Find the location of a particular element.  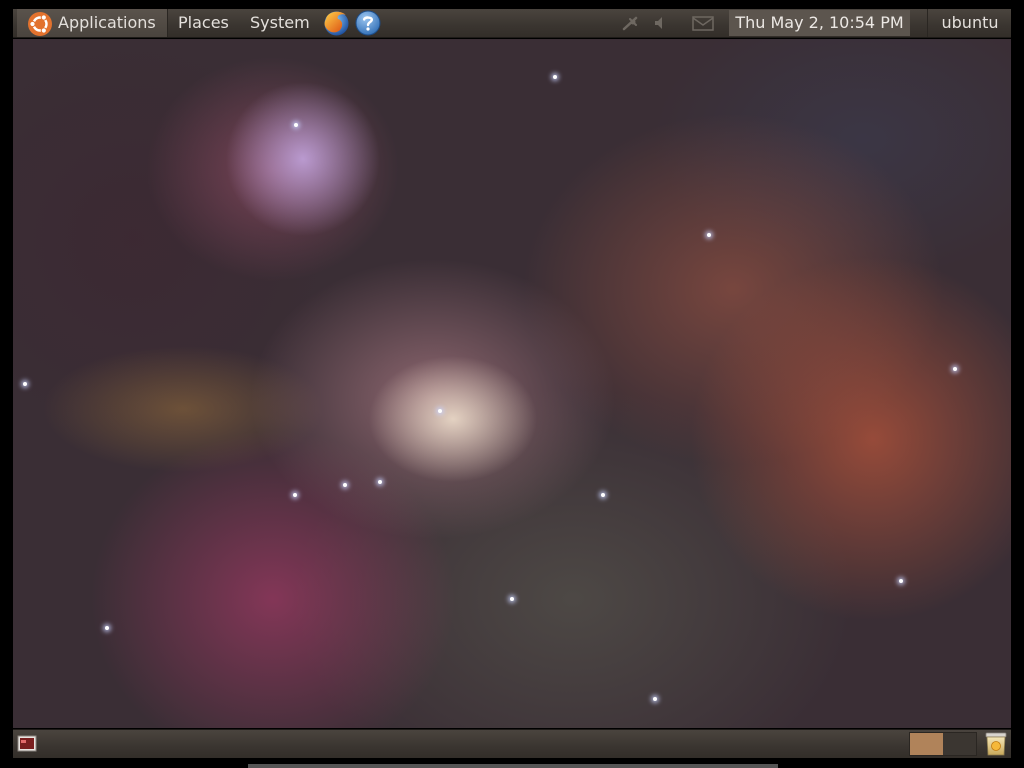

show-desktop-icon is located at coordinates (27, 743).